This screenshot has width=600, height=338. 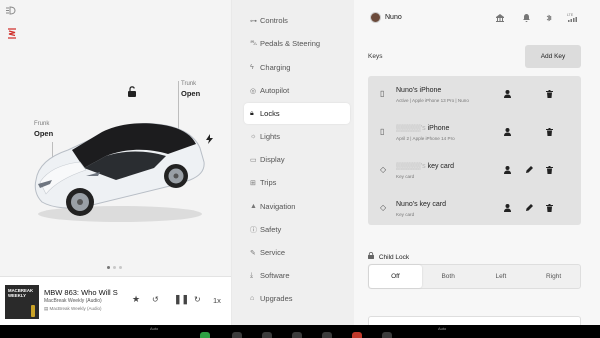 What do you see at coordinates (108, 267) in the screenshot?
I see `pager-dot-active` at bounding box center [108, 267].